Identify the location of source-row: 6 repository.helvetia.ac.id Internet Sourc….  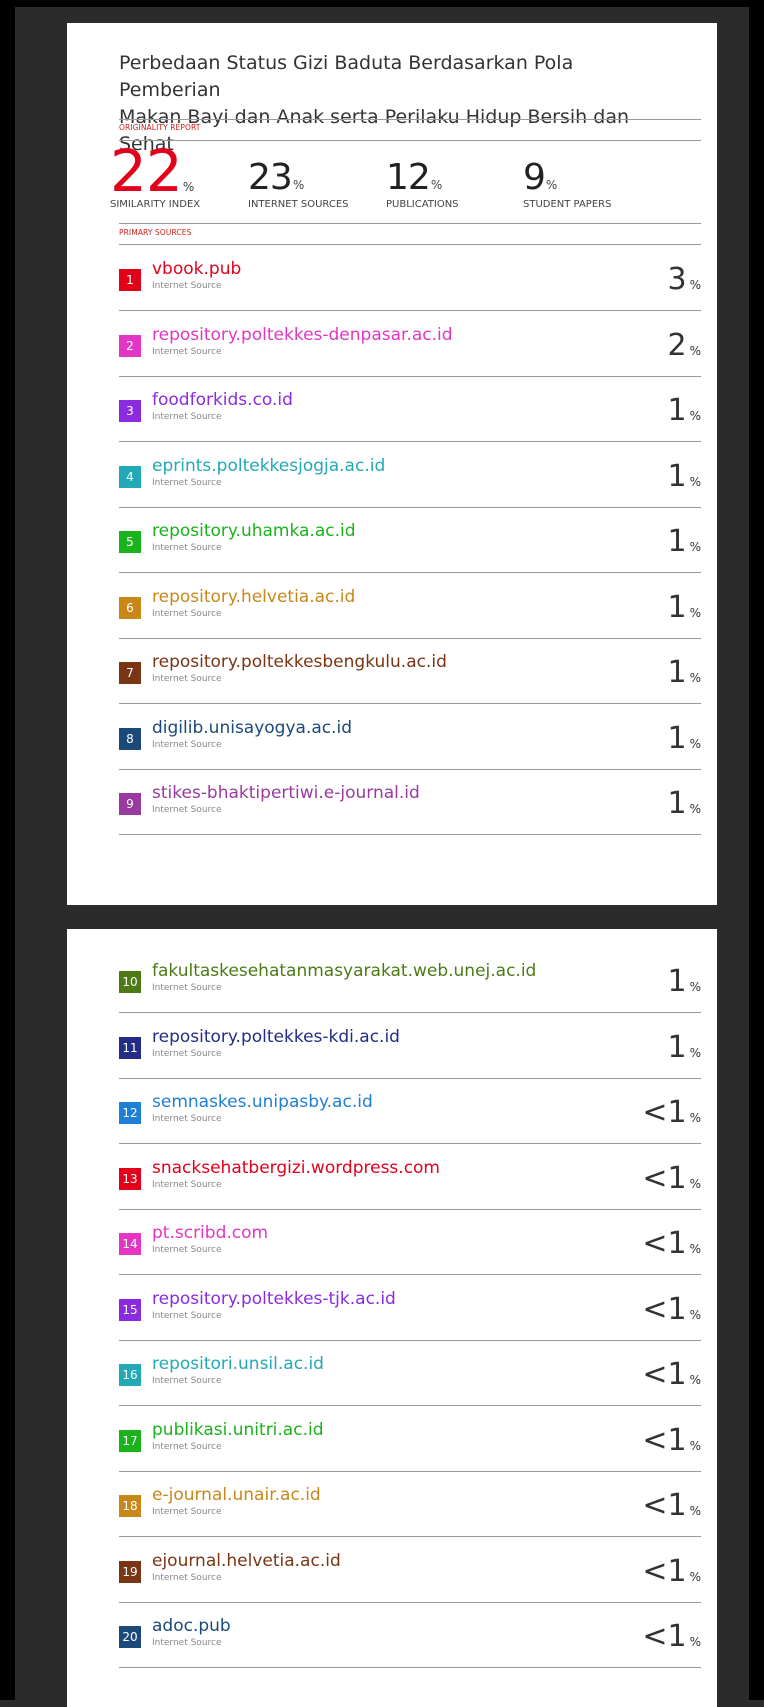
(410, 606).